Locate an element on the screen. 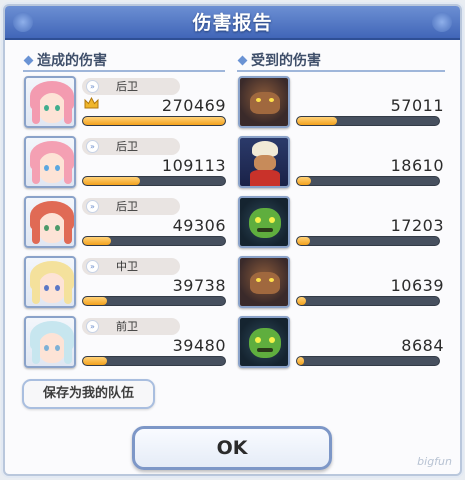 This screenshot has width=465, height=480. damage-value: 49306 is located at coordinates (199, 225).